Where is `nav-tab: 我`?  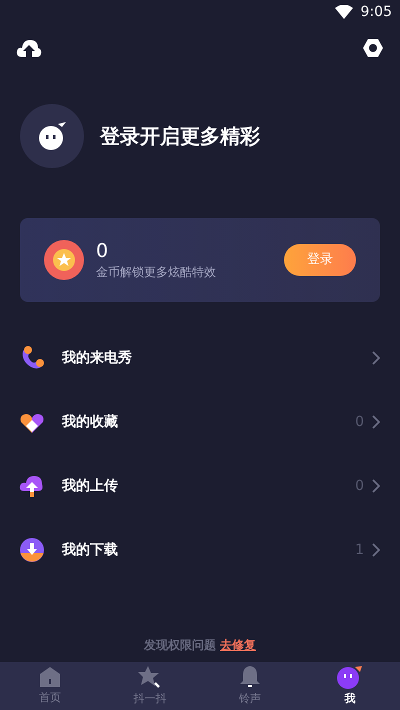
nav-tab: 我 is located at coordinates (350, 686).